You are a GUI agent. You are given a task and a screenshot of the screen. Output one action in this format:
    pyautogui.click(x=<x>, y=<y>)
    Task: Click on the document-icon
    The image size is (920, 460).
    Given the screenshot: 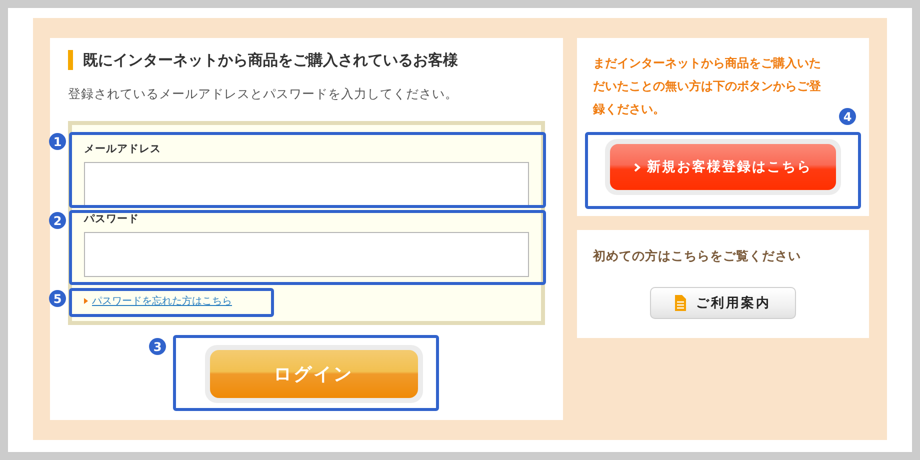 What is the action you would take?
    pyautogui.click(x=680, y=303)
    